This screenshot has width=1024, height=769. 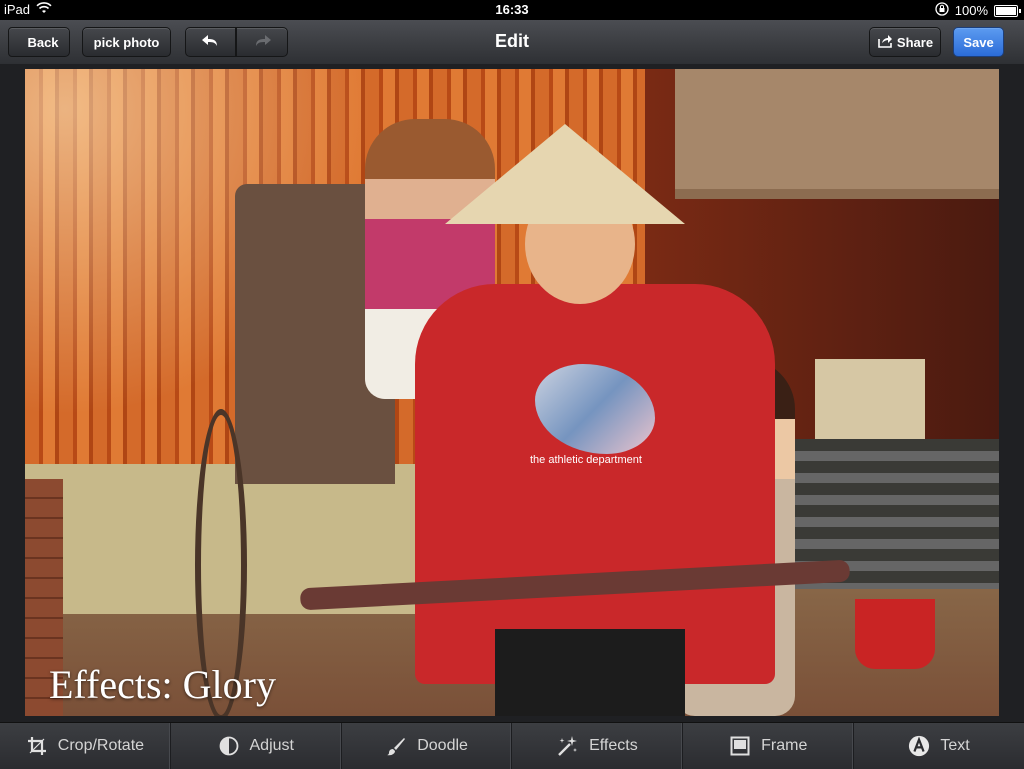 What do you see at coordinates (885, 42) in the screenshot?
I see `share-icon` at bounding box center [885, 42].